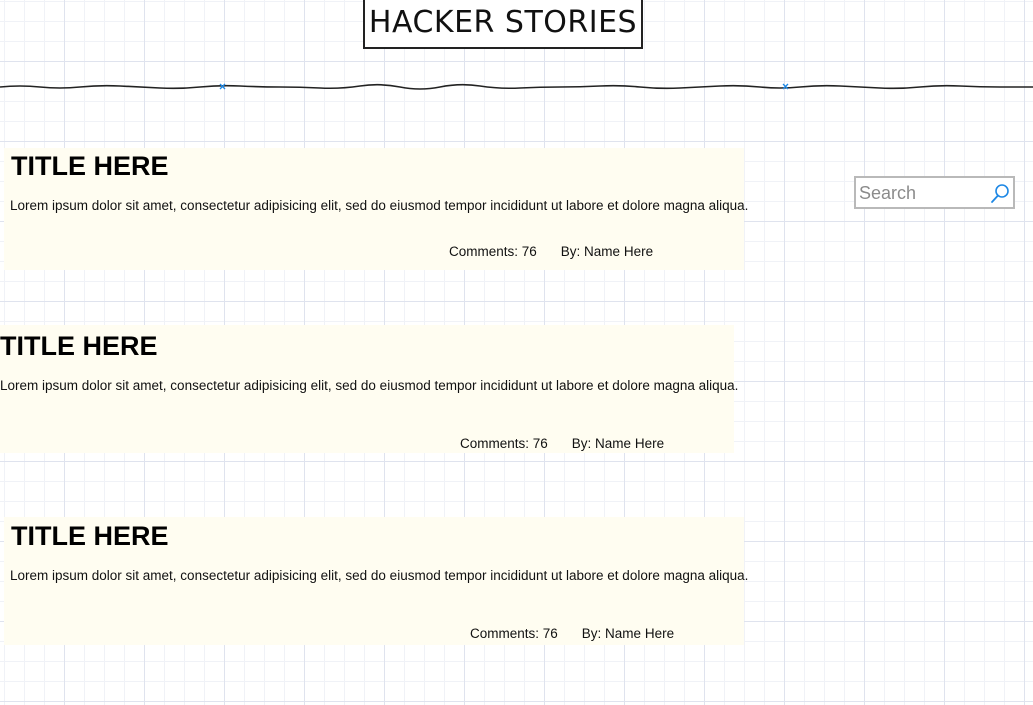 This screenshot has width=1033, height=705. Describe the element at coordinates (921, 193) in the screenshot. I see `search-input` at that location.